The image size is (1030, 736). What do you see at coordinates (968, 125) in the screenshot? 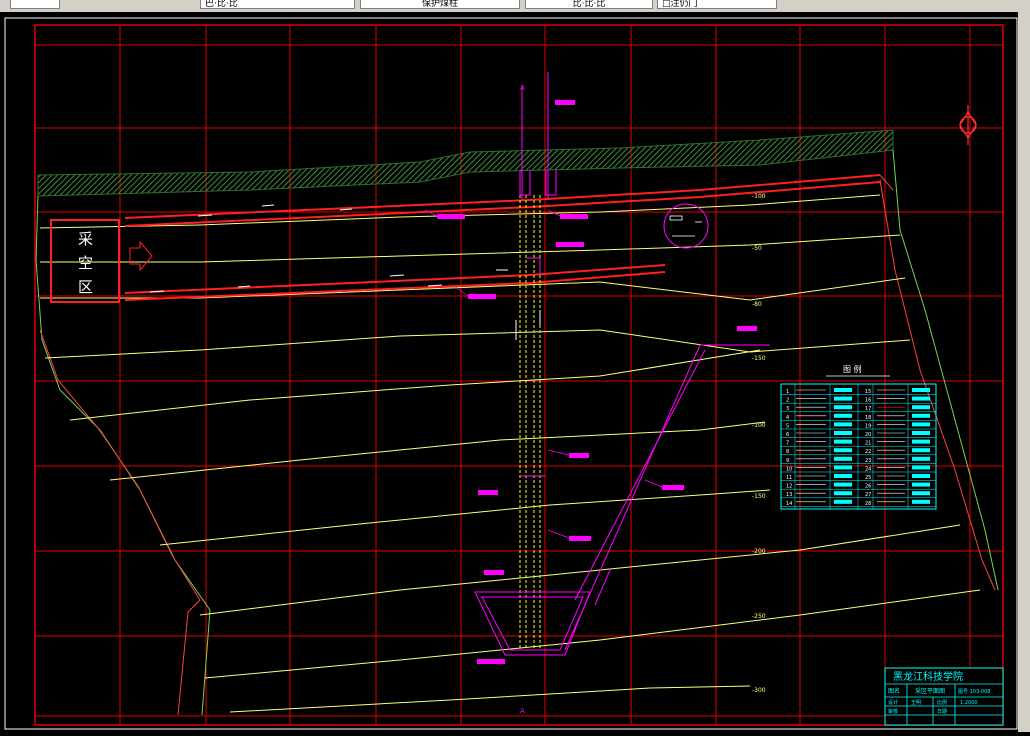
I see `north-arrow-icon` at bounding box center [968, 125].